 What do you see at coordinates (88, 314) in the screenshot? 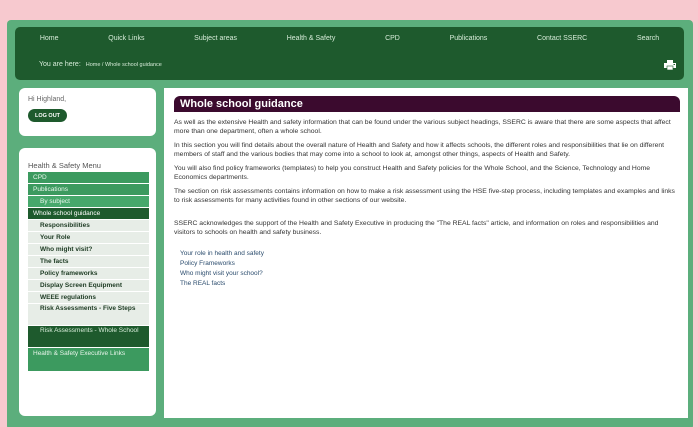
I see `menu-item-risk-five-steps: Risk Assessments - Five Steps` at bounding box center [88, 314].